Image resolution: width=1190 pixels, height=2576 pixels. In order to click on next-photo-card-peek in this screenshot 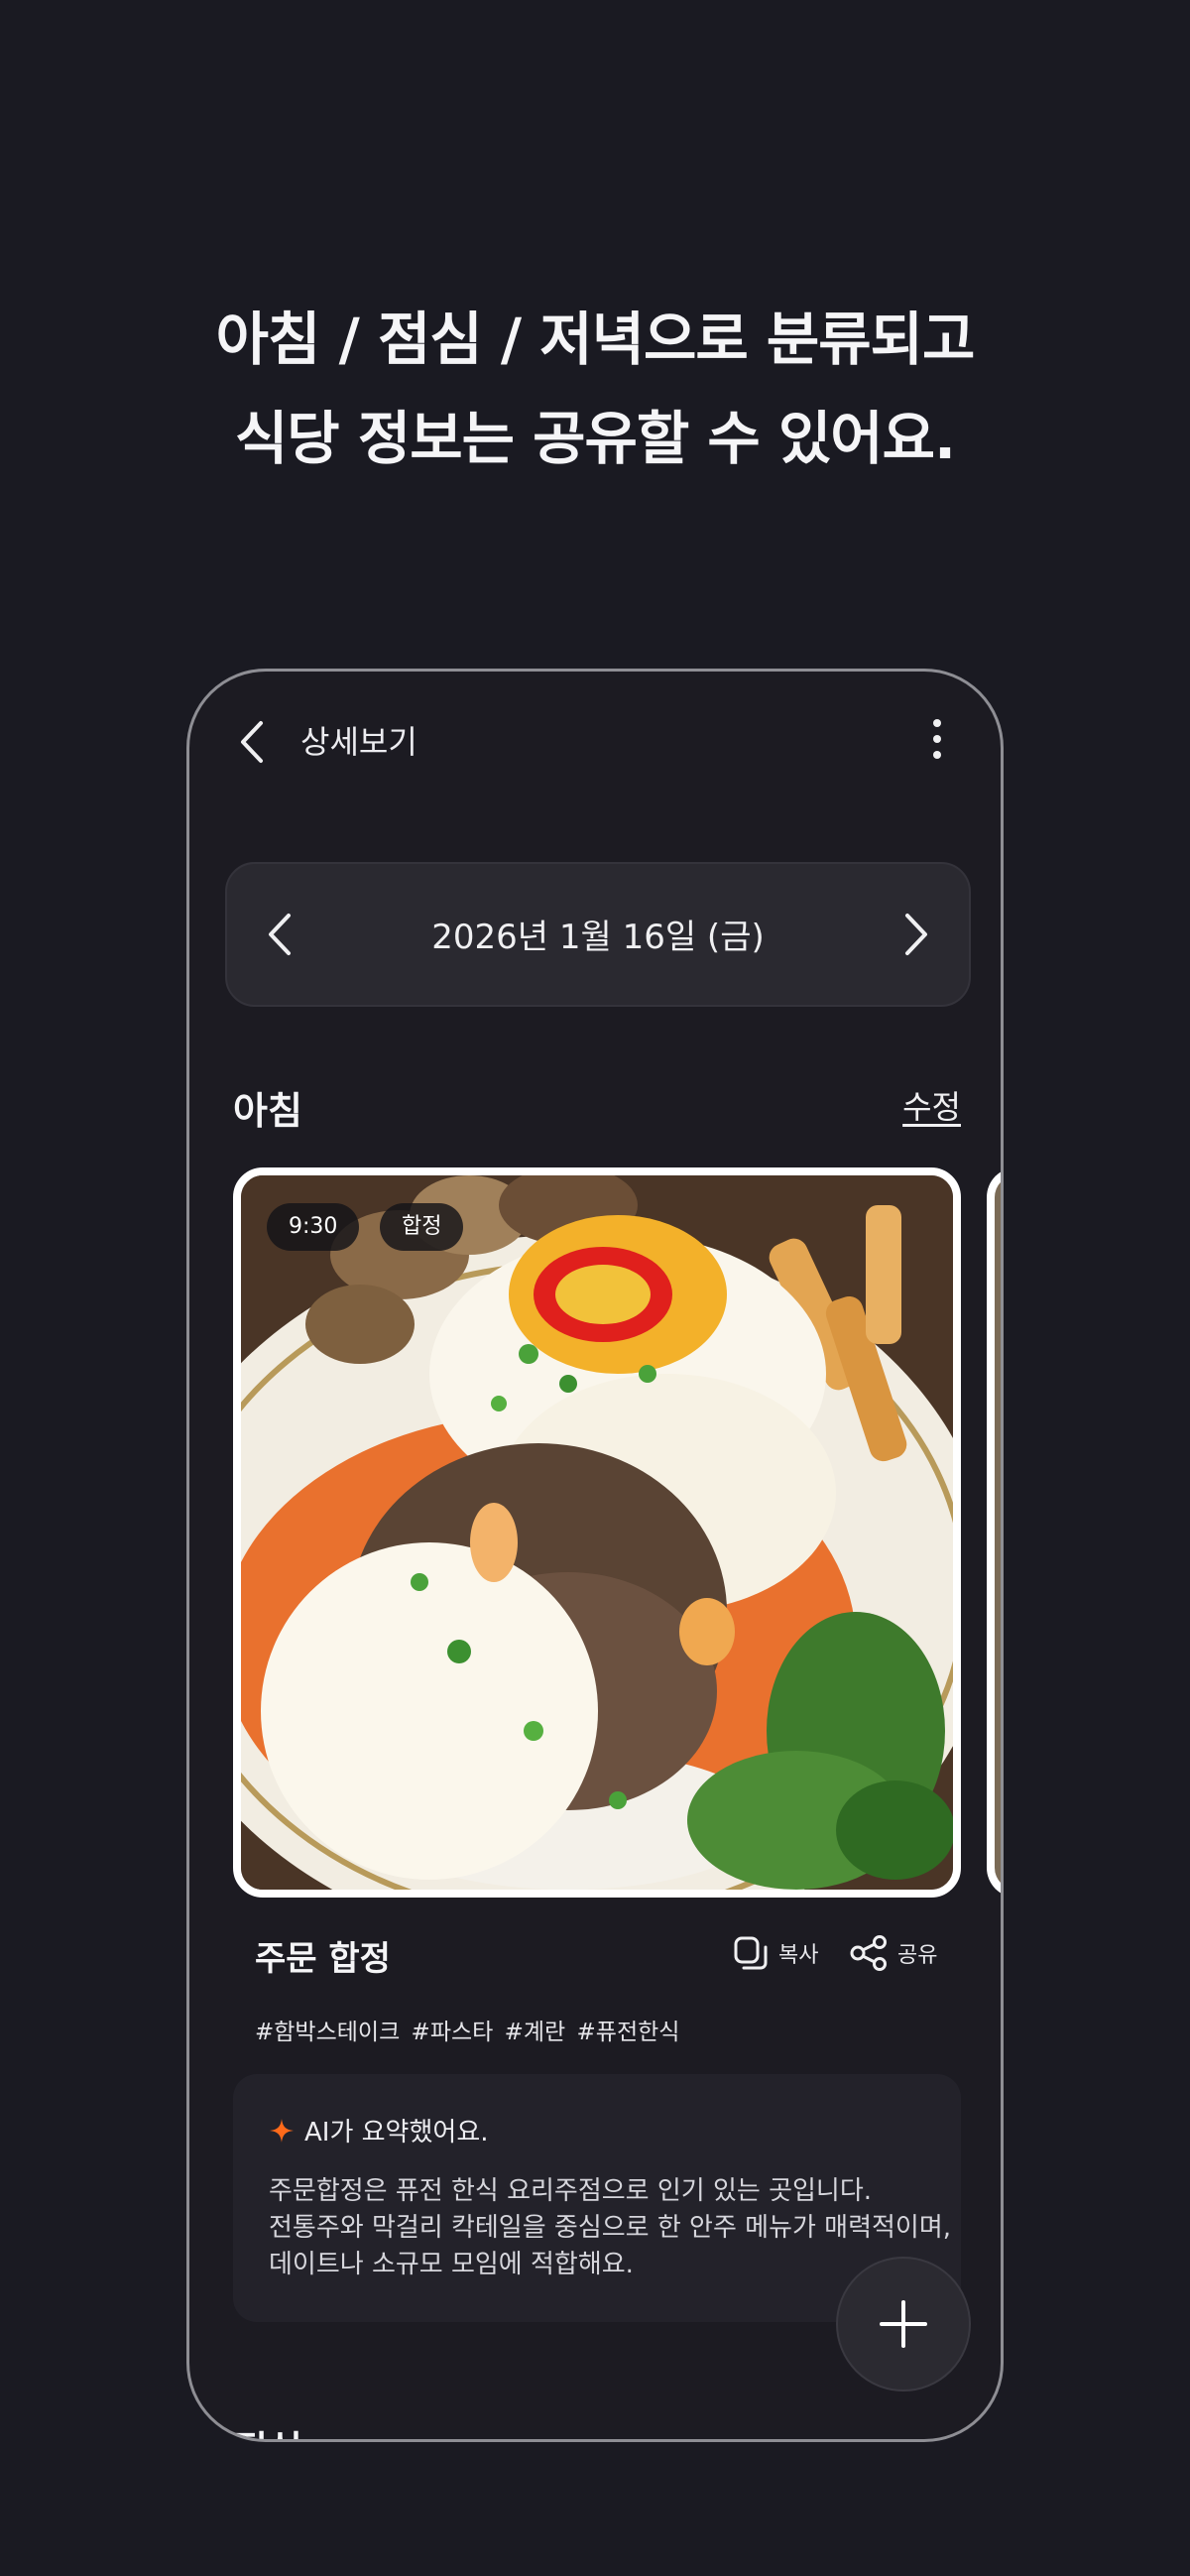, I will do `click(994, 1532)`.